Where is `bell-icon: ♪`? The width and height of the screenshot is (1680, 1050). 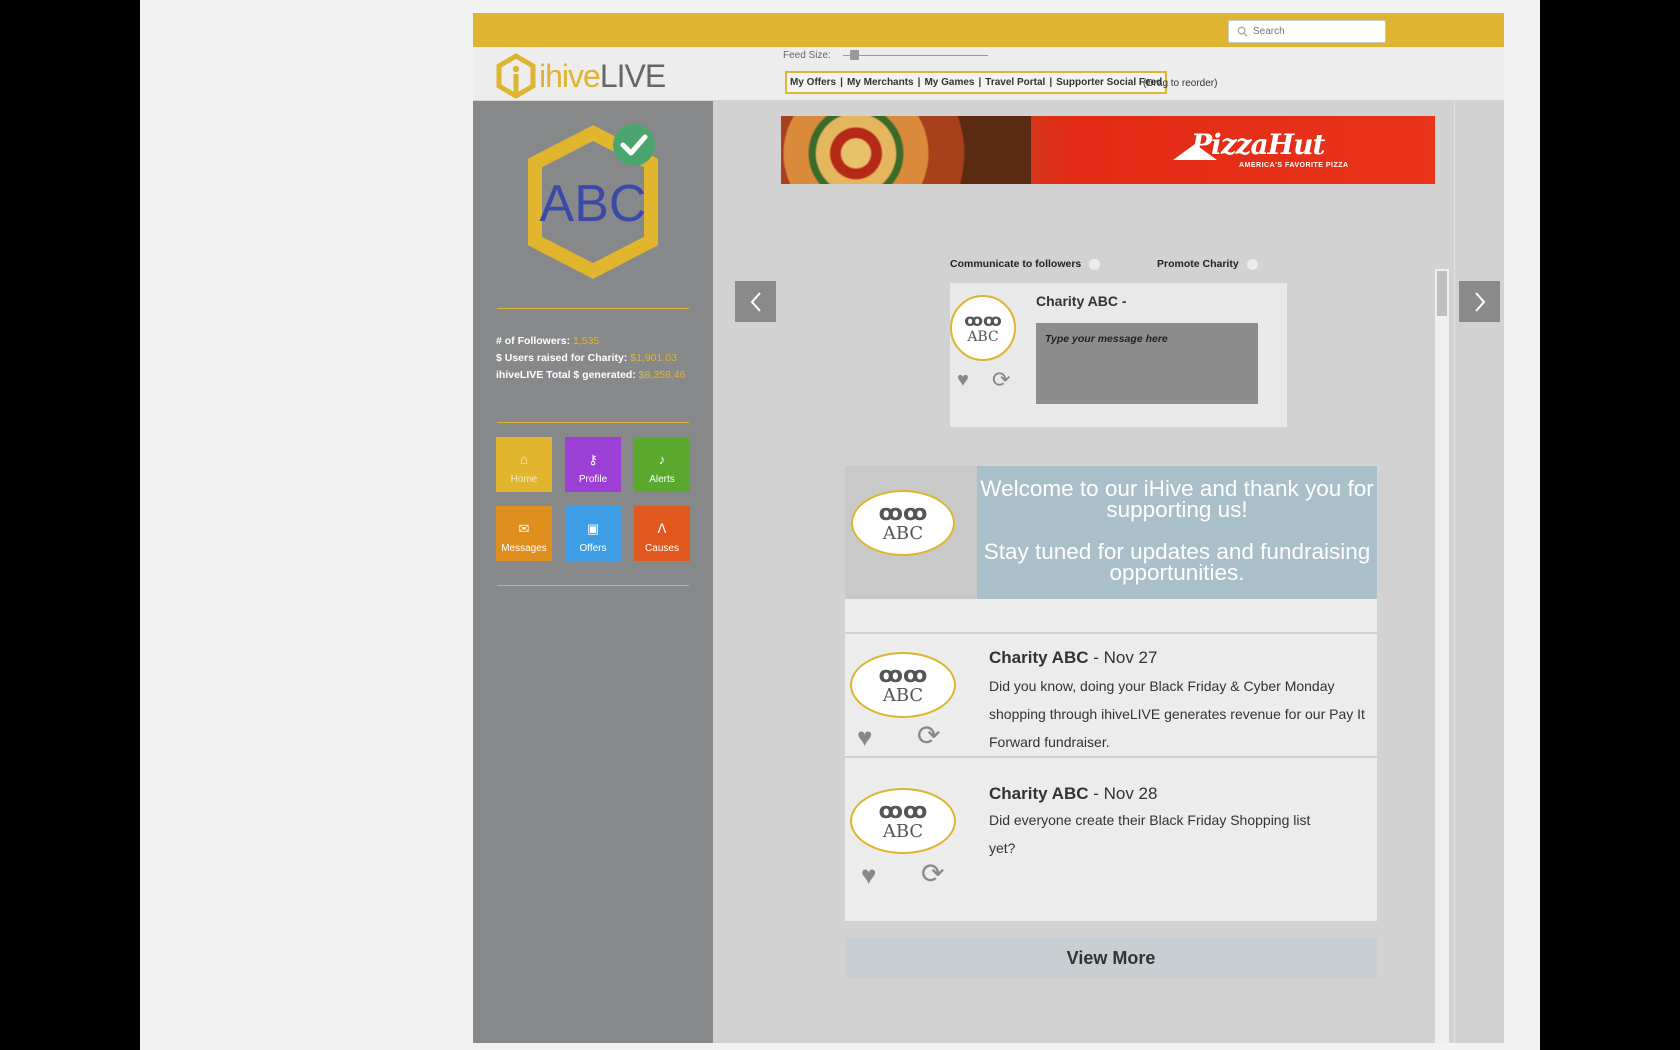 bell-icon: ♪ is located at coordinates (662, 459).